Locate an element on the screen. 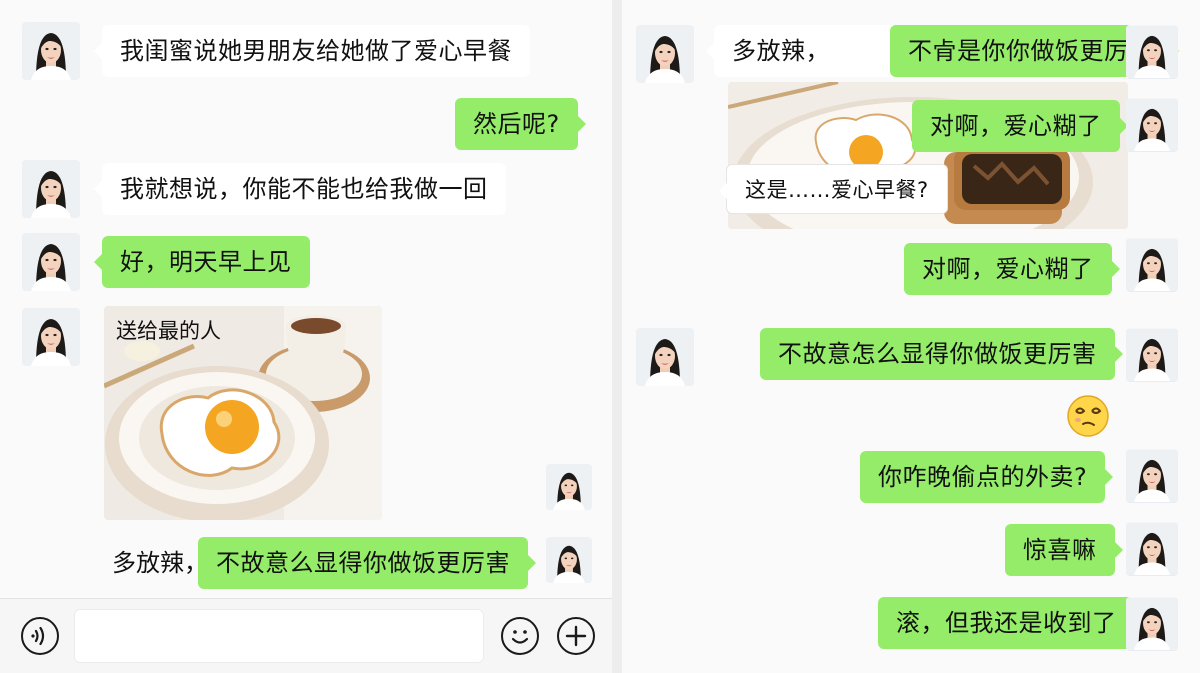 The width and height of the screenshot is (1200, 673). emoji-icon is located at coordinates (520, 636).